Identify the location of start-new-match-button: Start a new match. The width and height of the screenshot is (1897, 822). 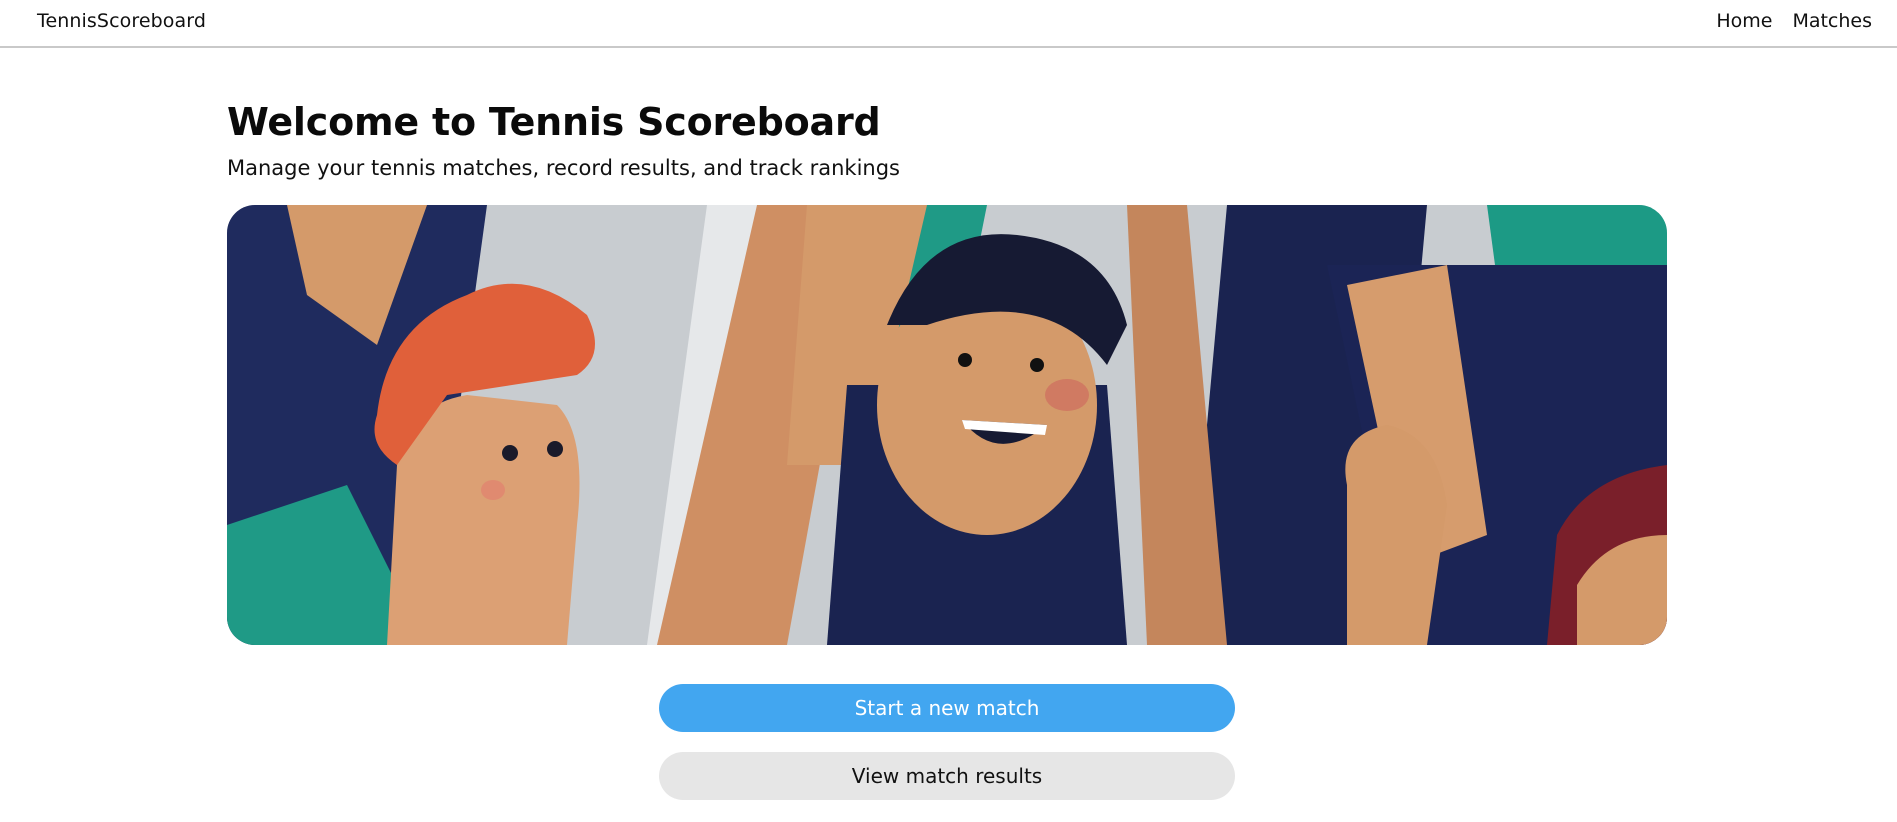
(947, 708).